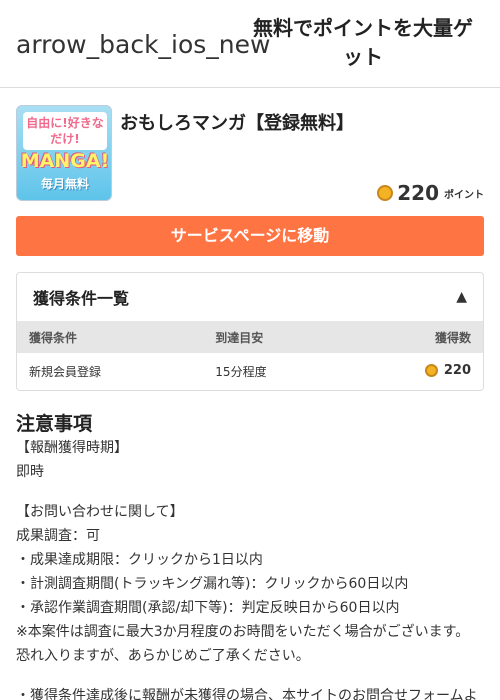 The height and width of the screenshot is (700, 500). I want to click on app-header: arrow_back_ios_new 無料でポイントを大量ゲット, so click(250, 44).